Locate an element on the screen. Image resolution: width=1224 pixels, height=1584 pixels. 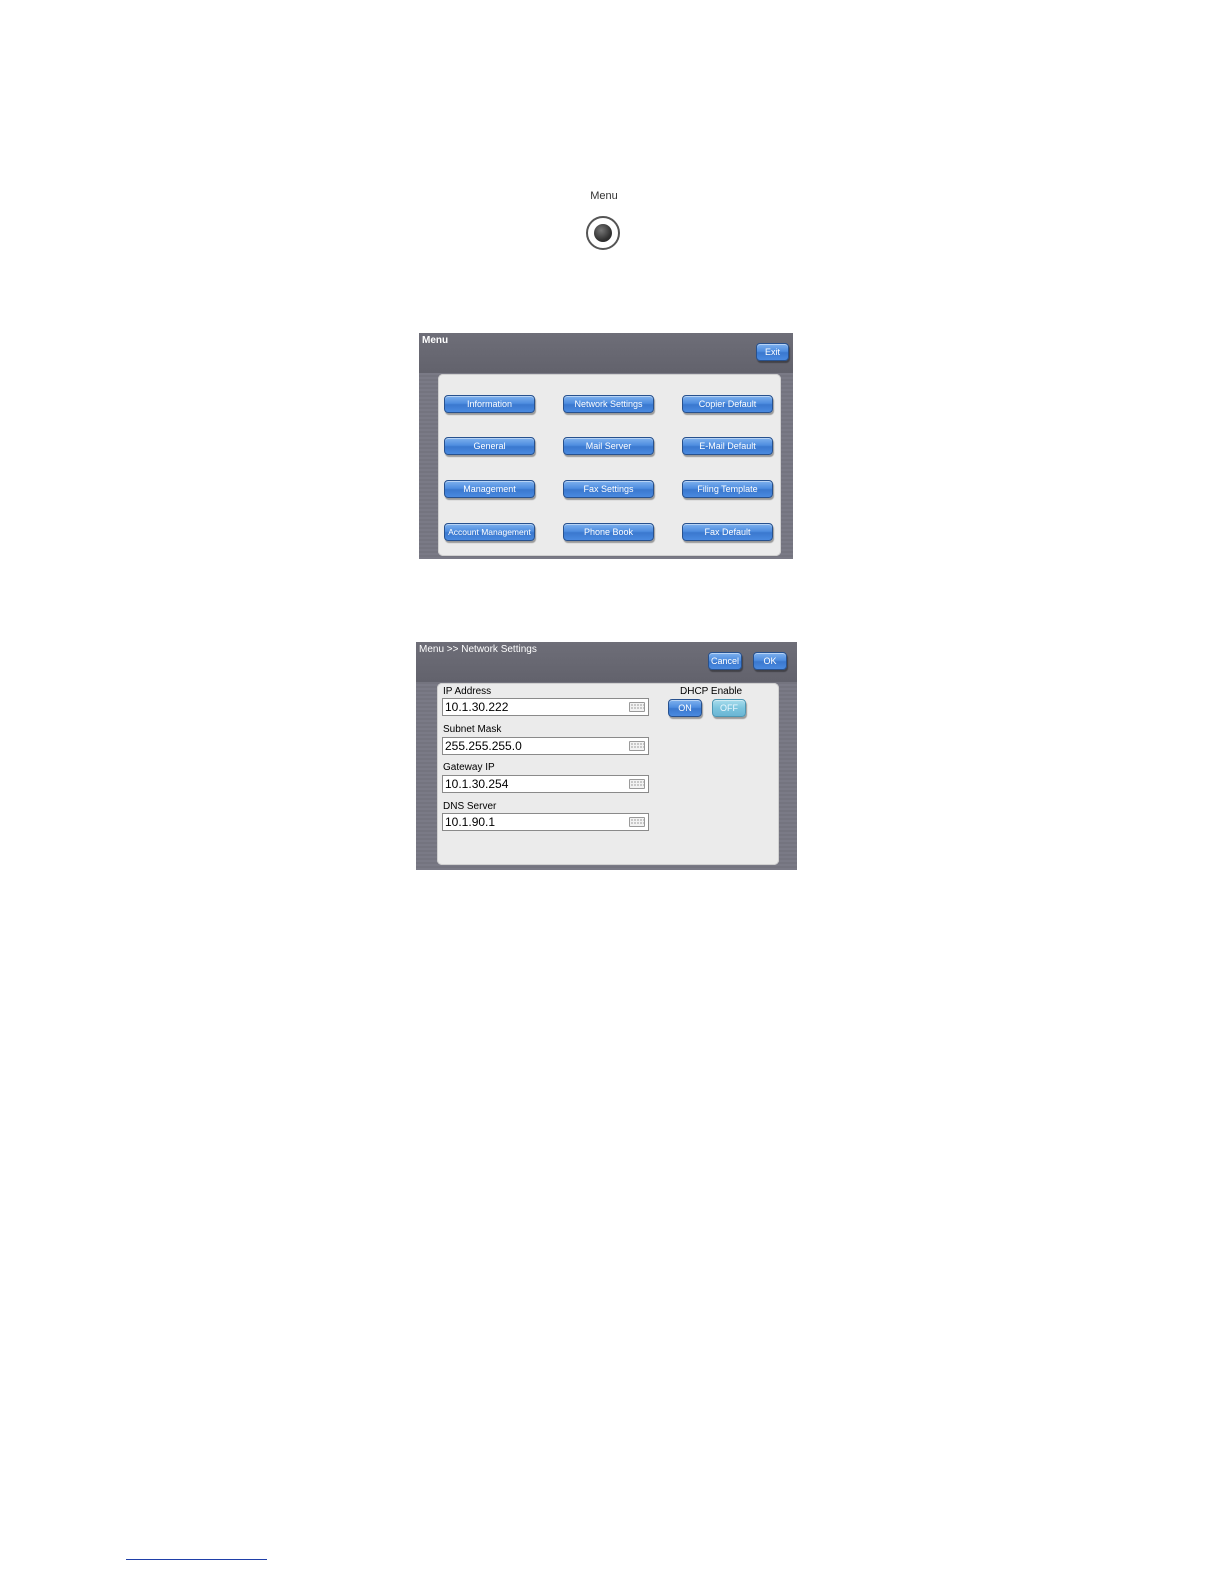
menu-header: Menu Exit is located at coordinates (606, 353).